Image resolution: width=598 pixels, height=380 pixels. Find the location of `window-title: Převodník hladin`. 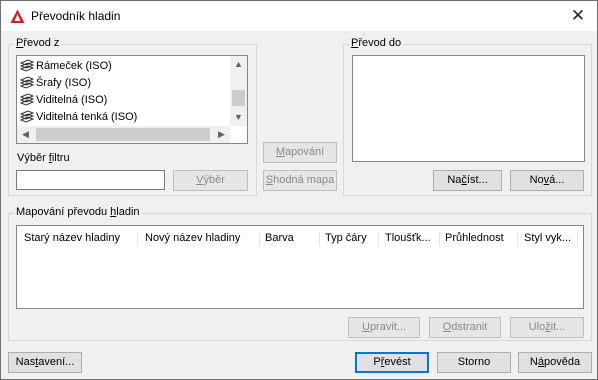

window-title: Převodník hladin is located at coordinates (76, 16).